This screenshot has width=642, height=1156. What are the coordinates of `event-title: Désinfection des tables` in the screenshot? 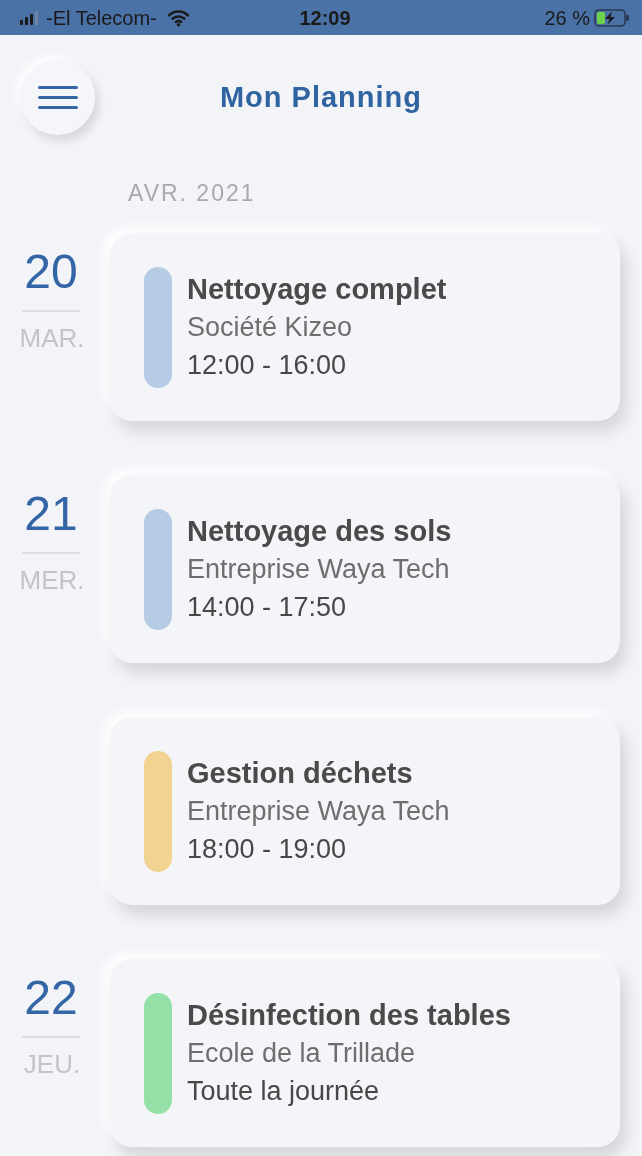 It's located at (349, 1015).